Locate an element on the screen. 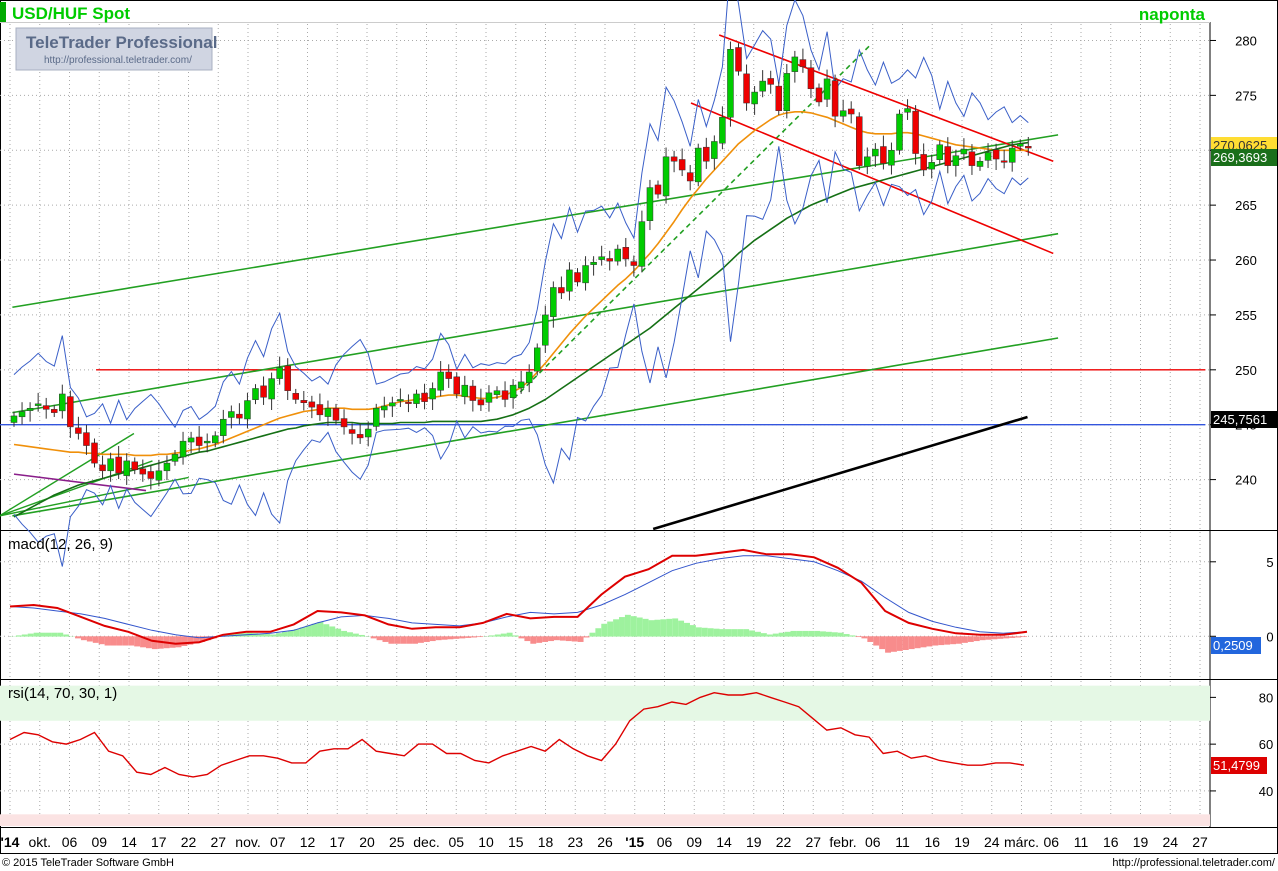 This screenshot has width=1278, height=871. title-accent-bar is located at coordinates (3, 12).